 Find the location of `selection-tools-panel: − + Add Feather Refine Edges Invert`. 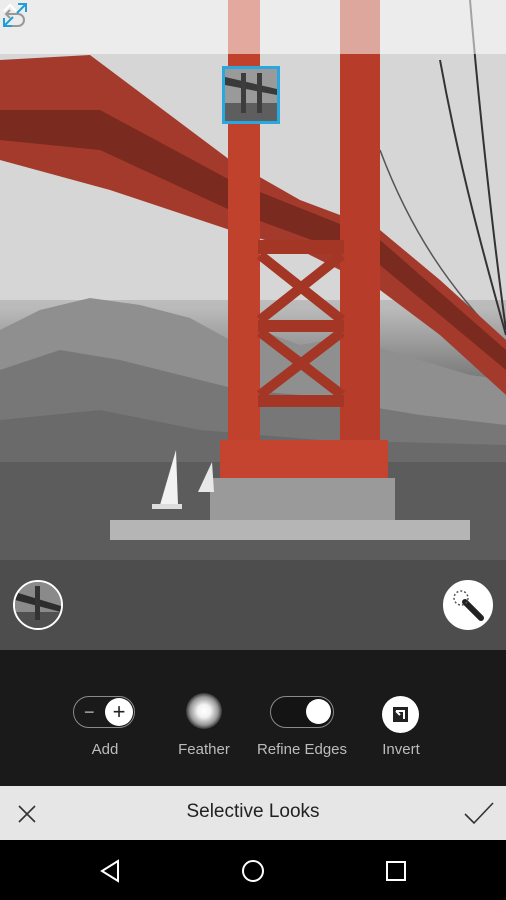

selection-tools-panel: − + Add Feather Refine Edges Invert is located at coordinates (253, 737).